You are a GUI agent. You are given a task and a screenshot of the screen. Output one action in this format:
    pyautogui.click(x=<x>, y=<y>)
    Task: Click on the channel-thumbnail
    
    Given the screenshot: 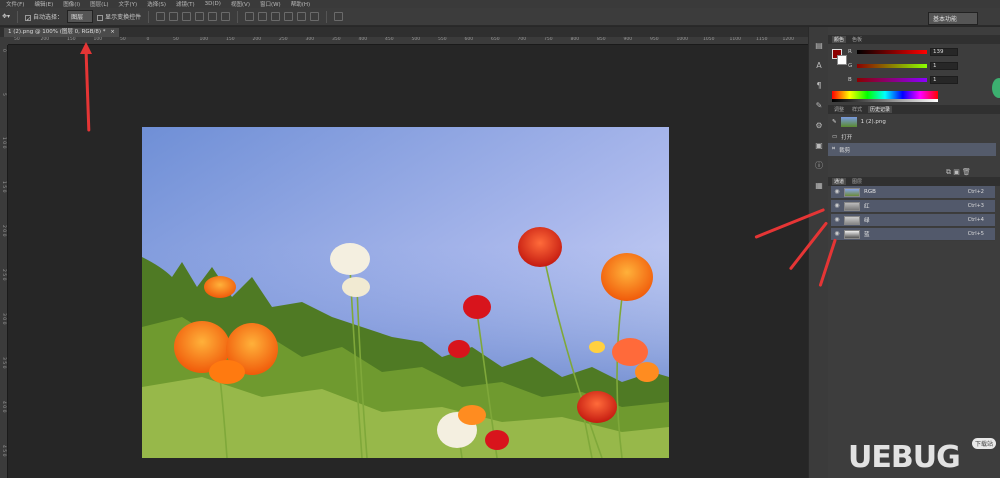 What is the action you would take?
    pyautogui.click(x=852, y=192)
    